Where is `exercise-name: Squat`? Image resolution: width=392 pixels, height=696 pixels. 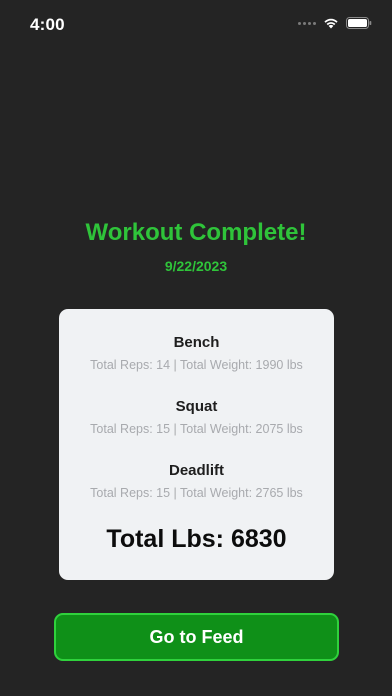
exercise-name: Squat is located at coordinates (196, 406).